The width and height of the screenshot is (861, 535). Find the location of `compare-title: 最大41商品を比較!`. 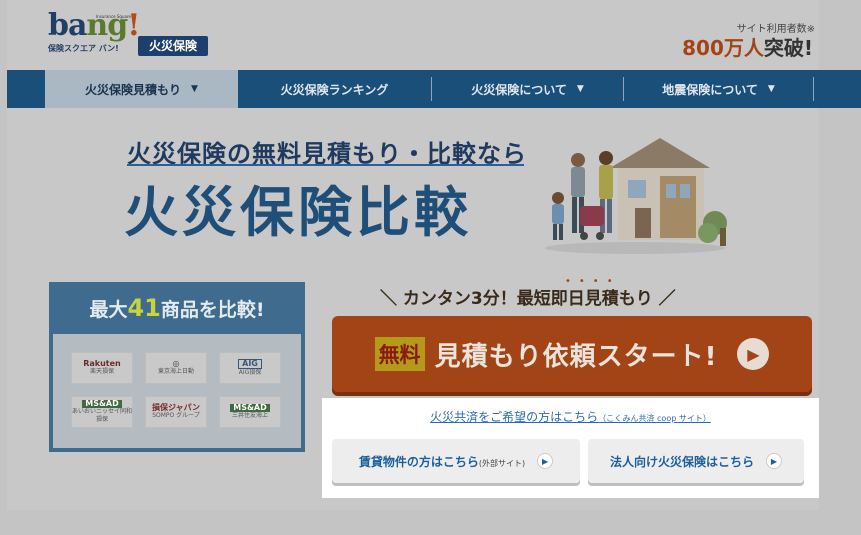

compare-title: 最大41商品を比較! is located at coordinates (177, 308).